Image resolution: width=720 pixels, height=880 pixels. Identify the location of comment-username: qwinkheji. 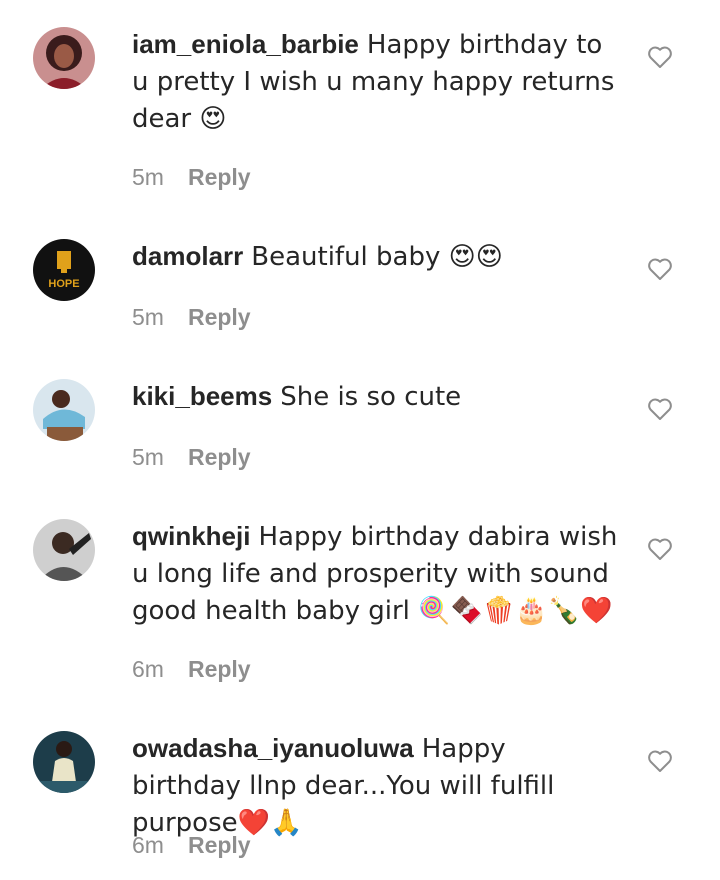
(191, 536).